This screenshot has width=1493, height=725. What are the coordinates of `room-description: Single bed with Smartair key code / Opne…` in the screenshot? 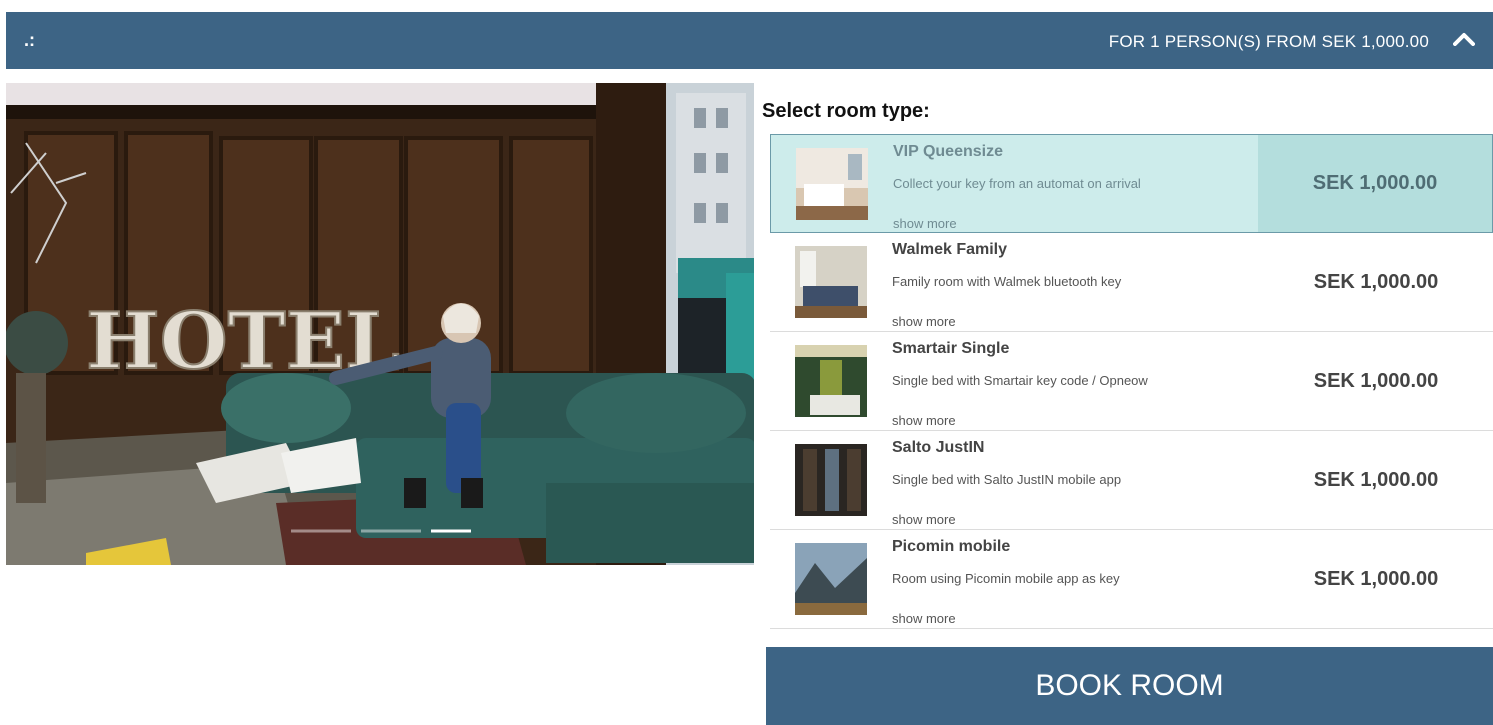 It's located at (1020, 380).